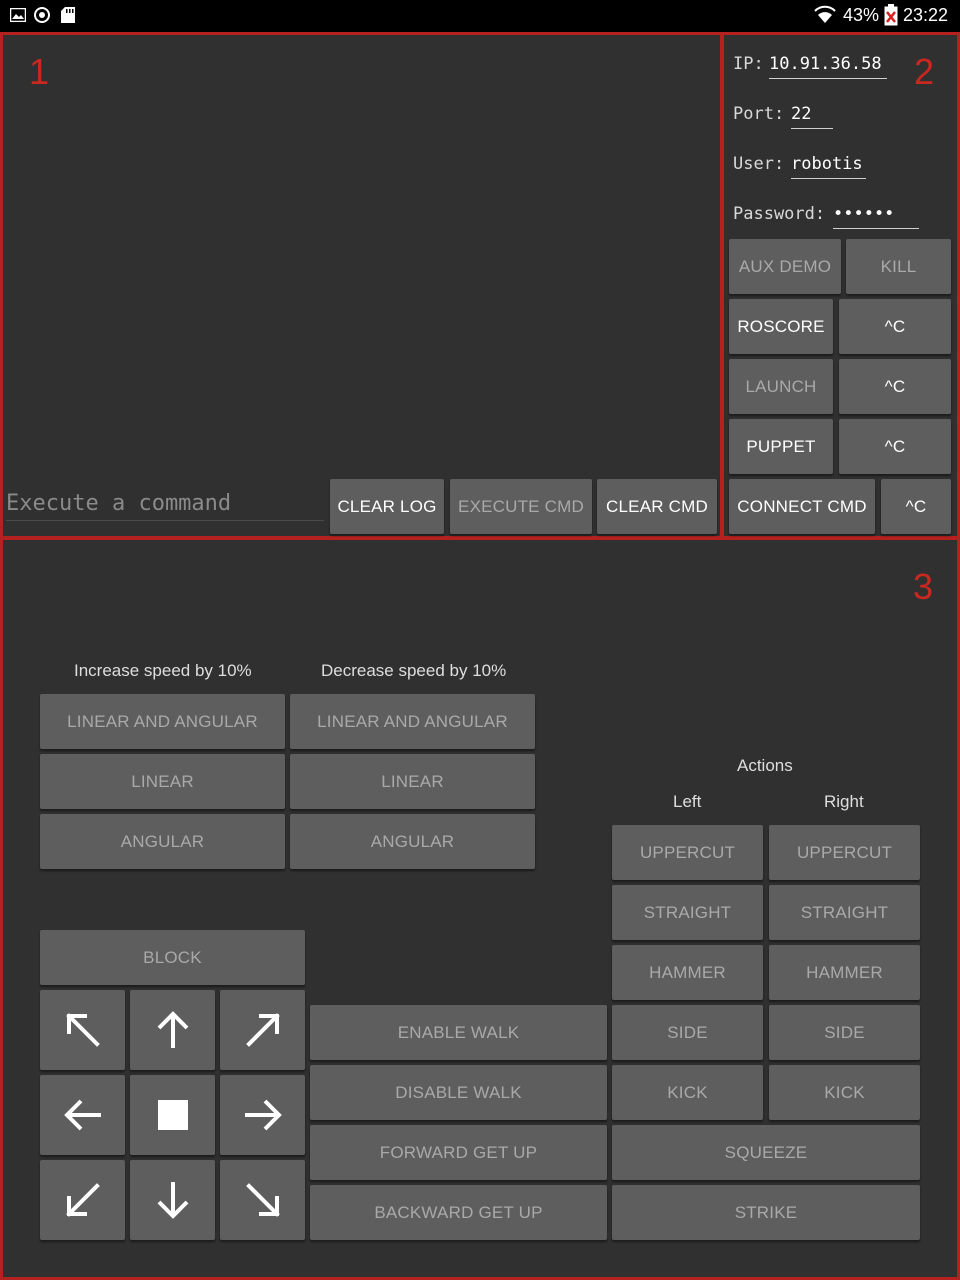 The height and width of the screenshot is (1280, 960). I want to click on move-up-button, so click(172, 1030).